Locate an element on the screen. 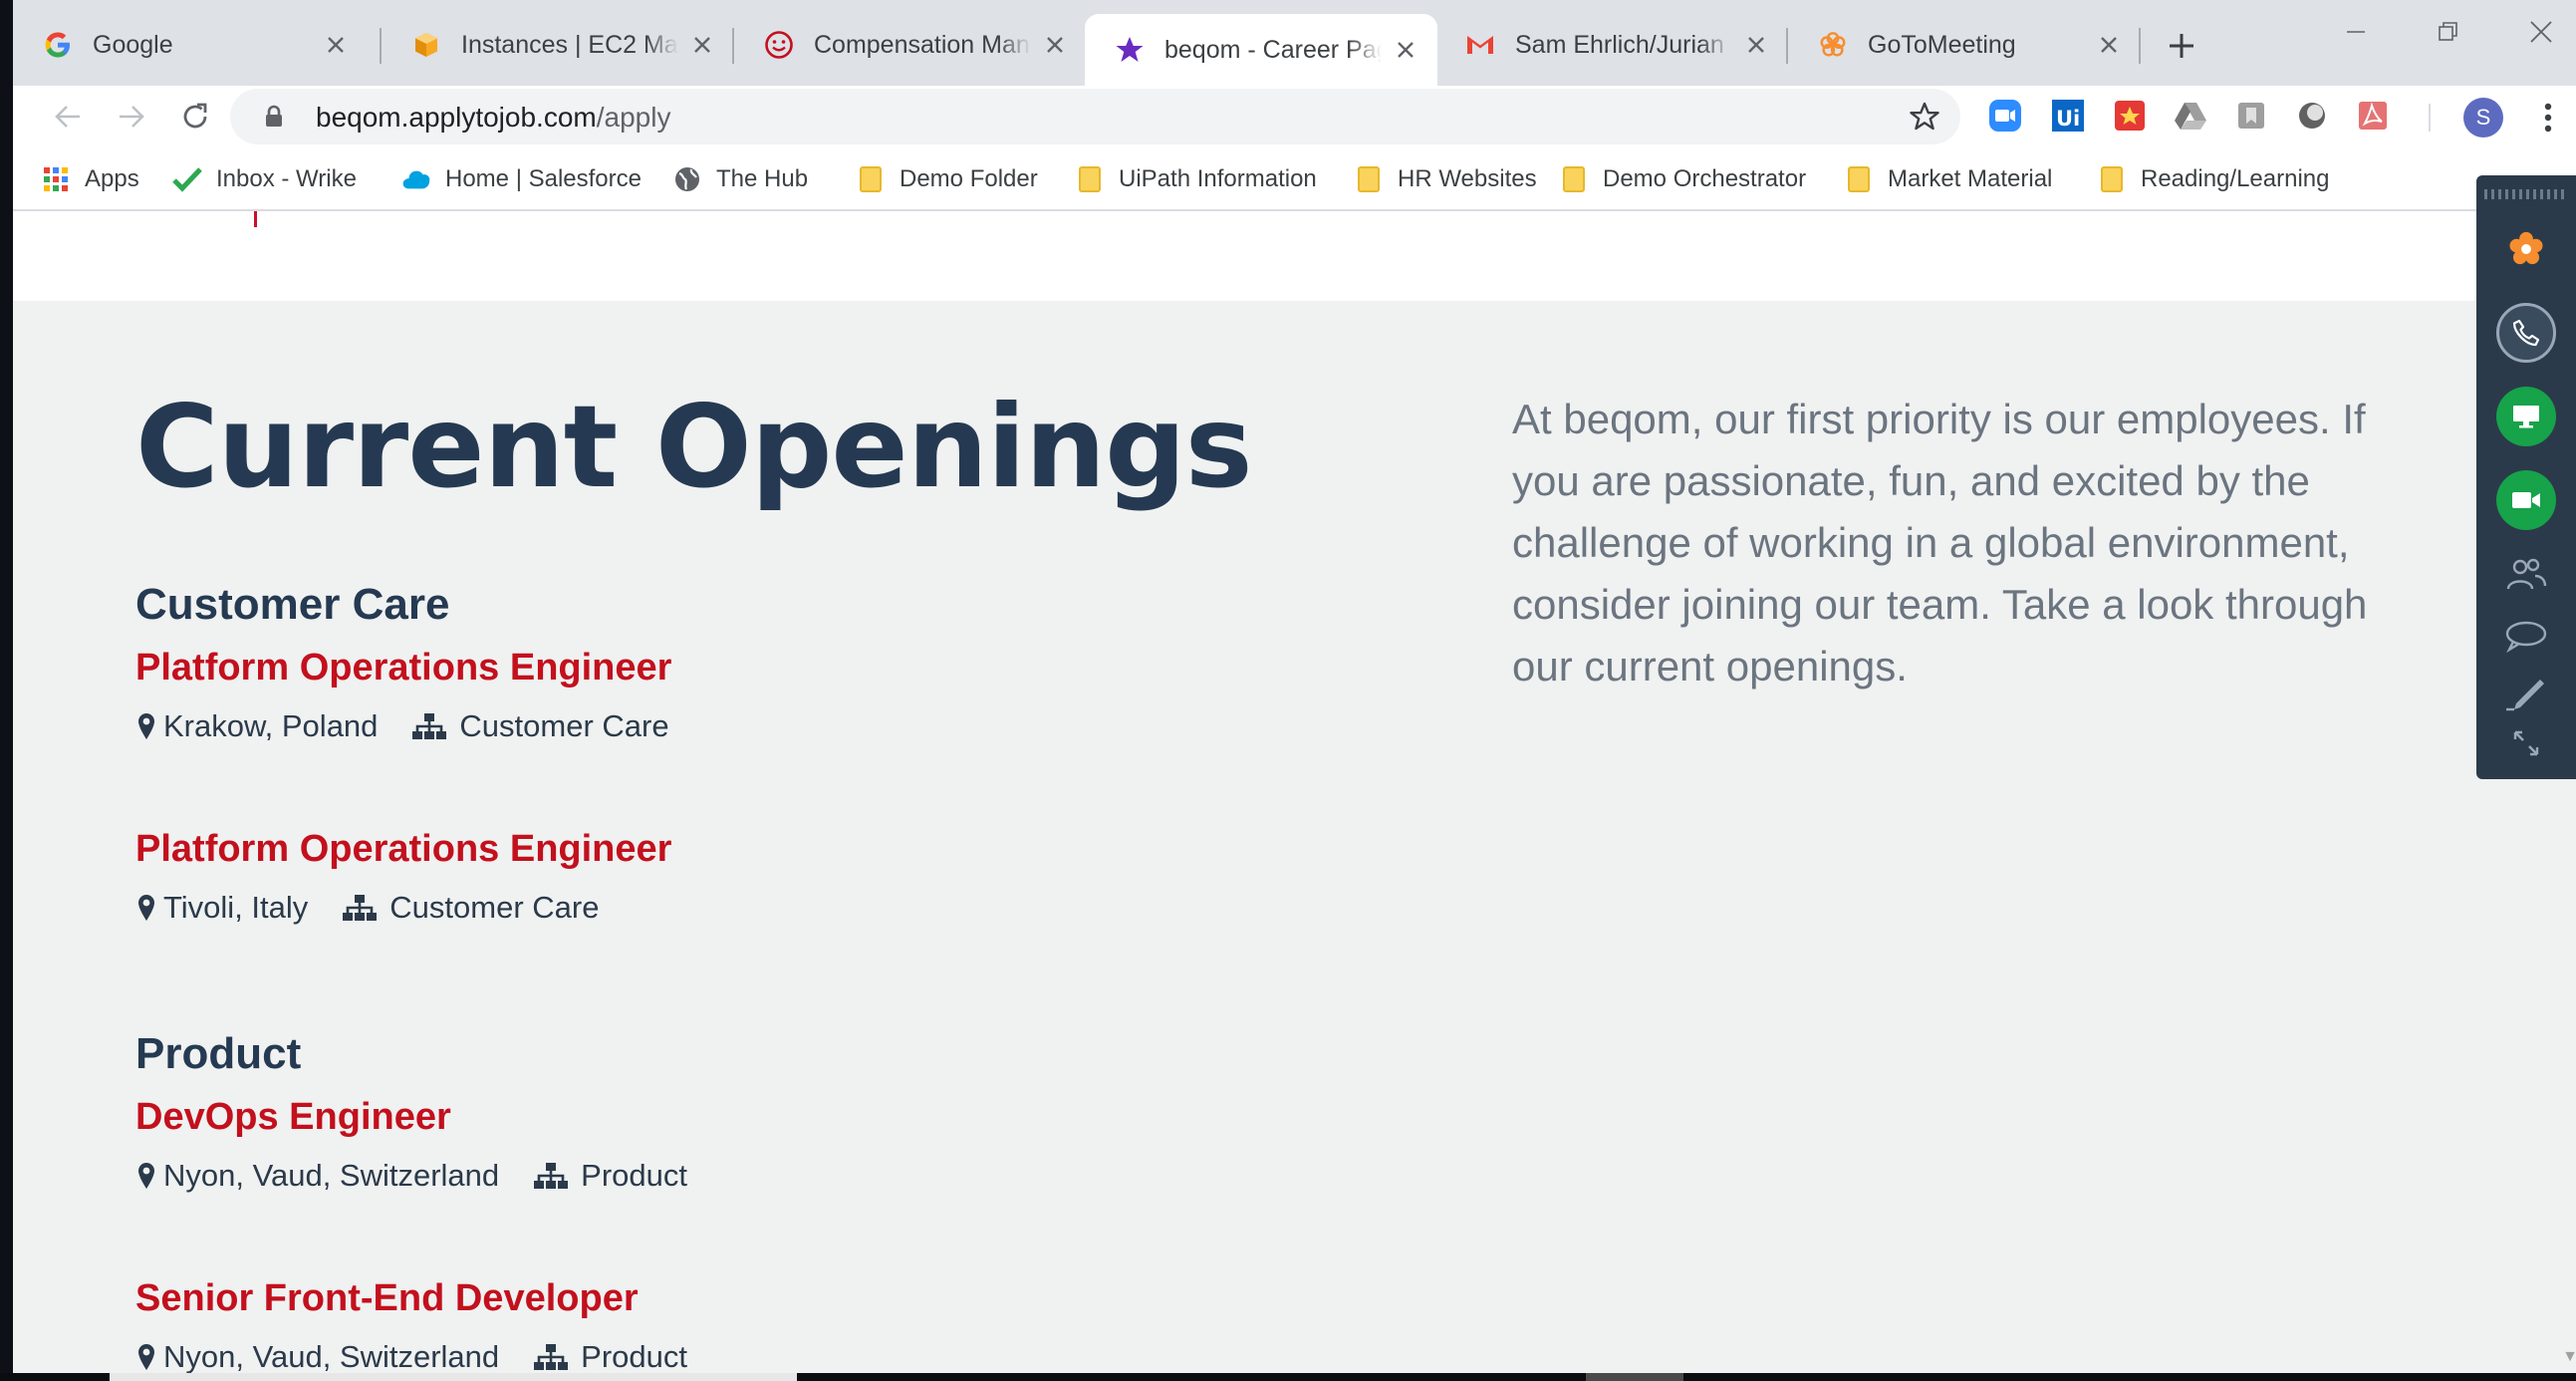 Image resolution: width=2576 pixels, height=1381 pixels. bookmark-hr-websites: HR Websites is located at coordinates (1445, 179).